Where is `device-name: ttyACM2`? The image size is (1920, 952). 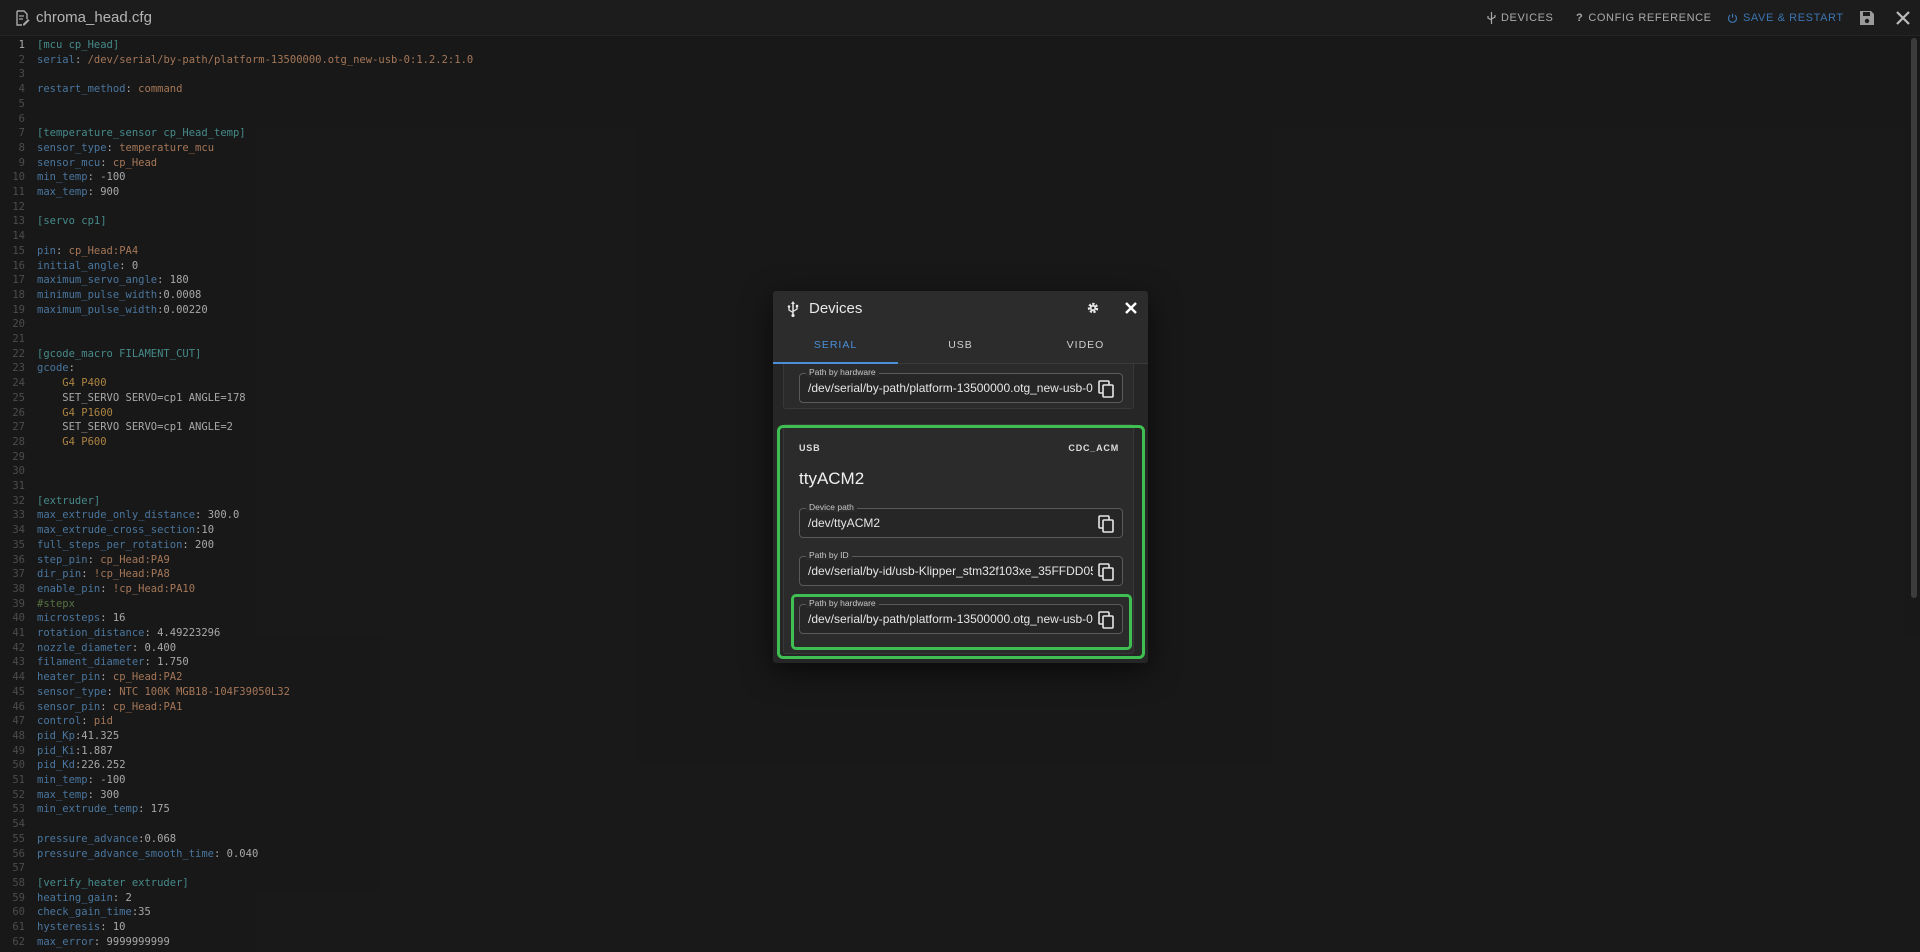 device-name: ttyACM2 is located at coordinates (832, 478).